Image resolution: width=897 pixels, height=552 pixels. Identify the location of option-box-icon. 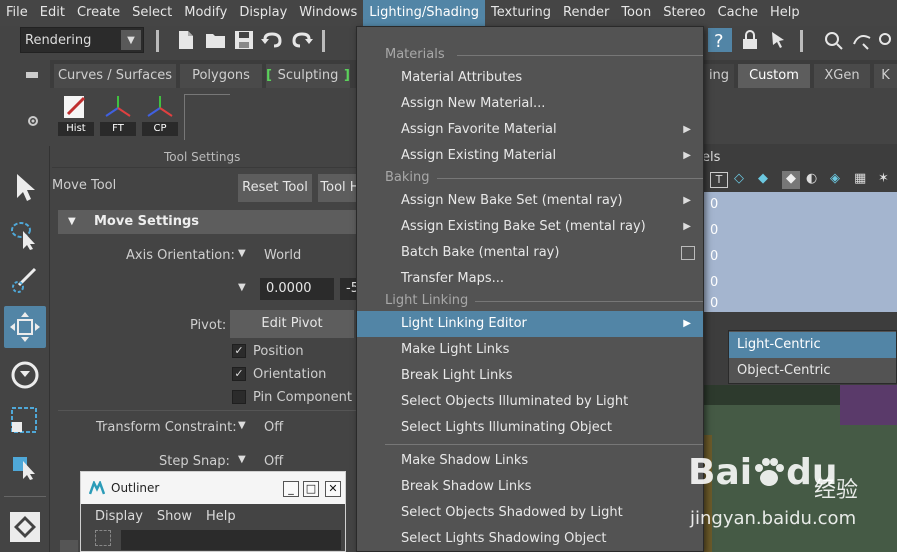
(688, 253).